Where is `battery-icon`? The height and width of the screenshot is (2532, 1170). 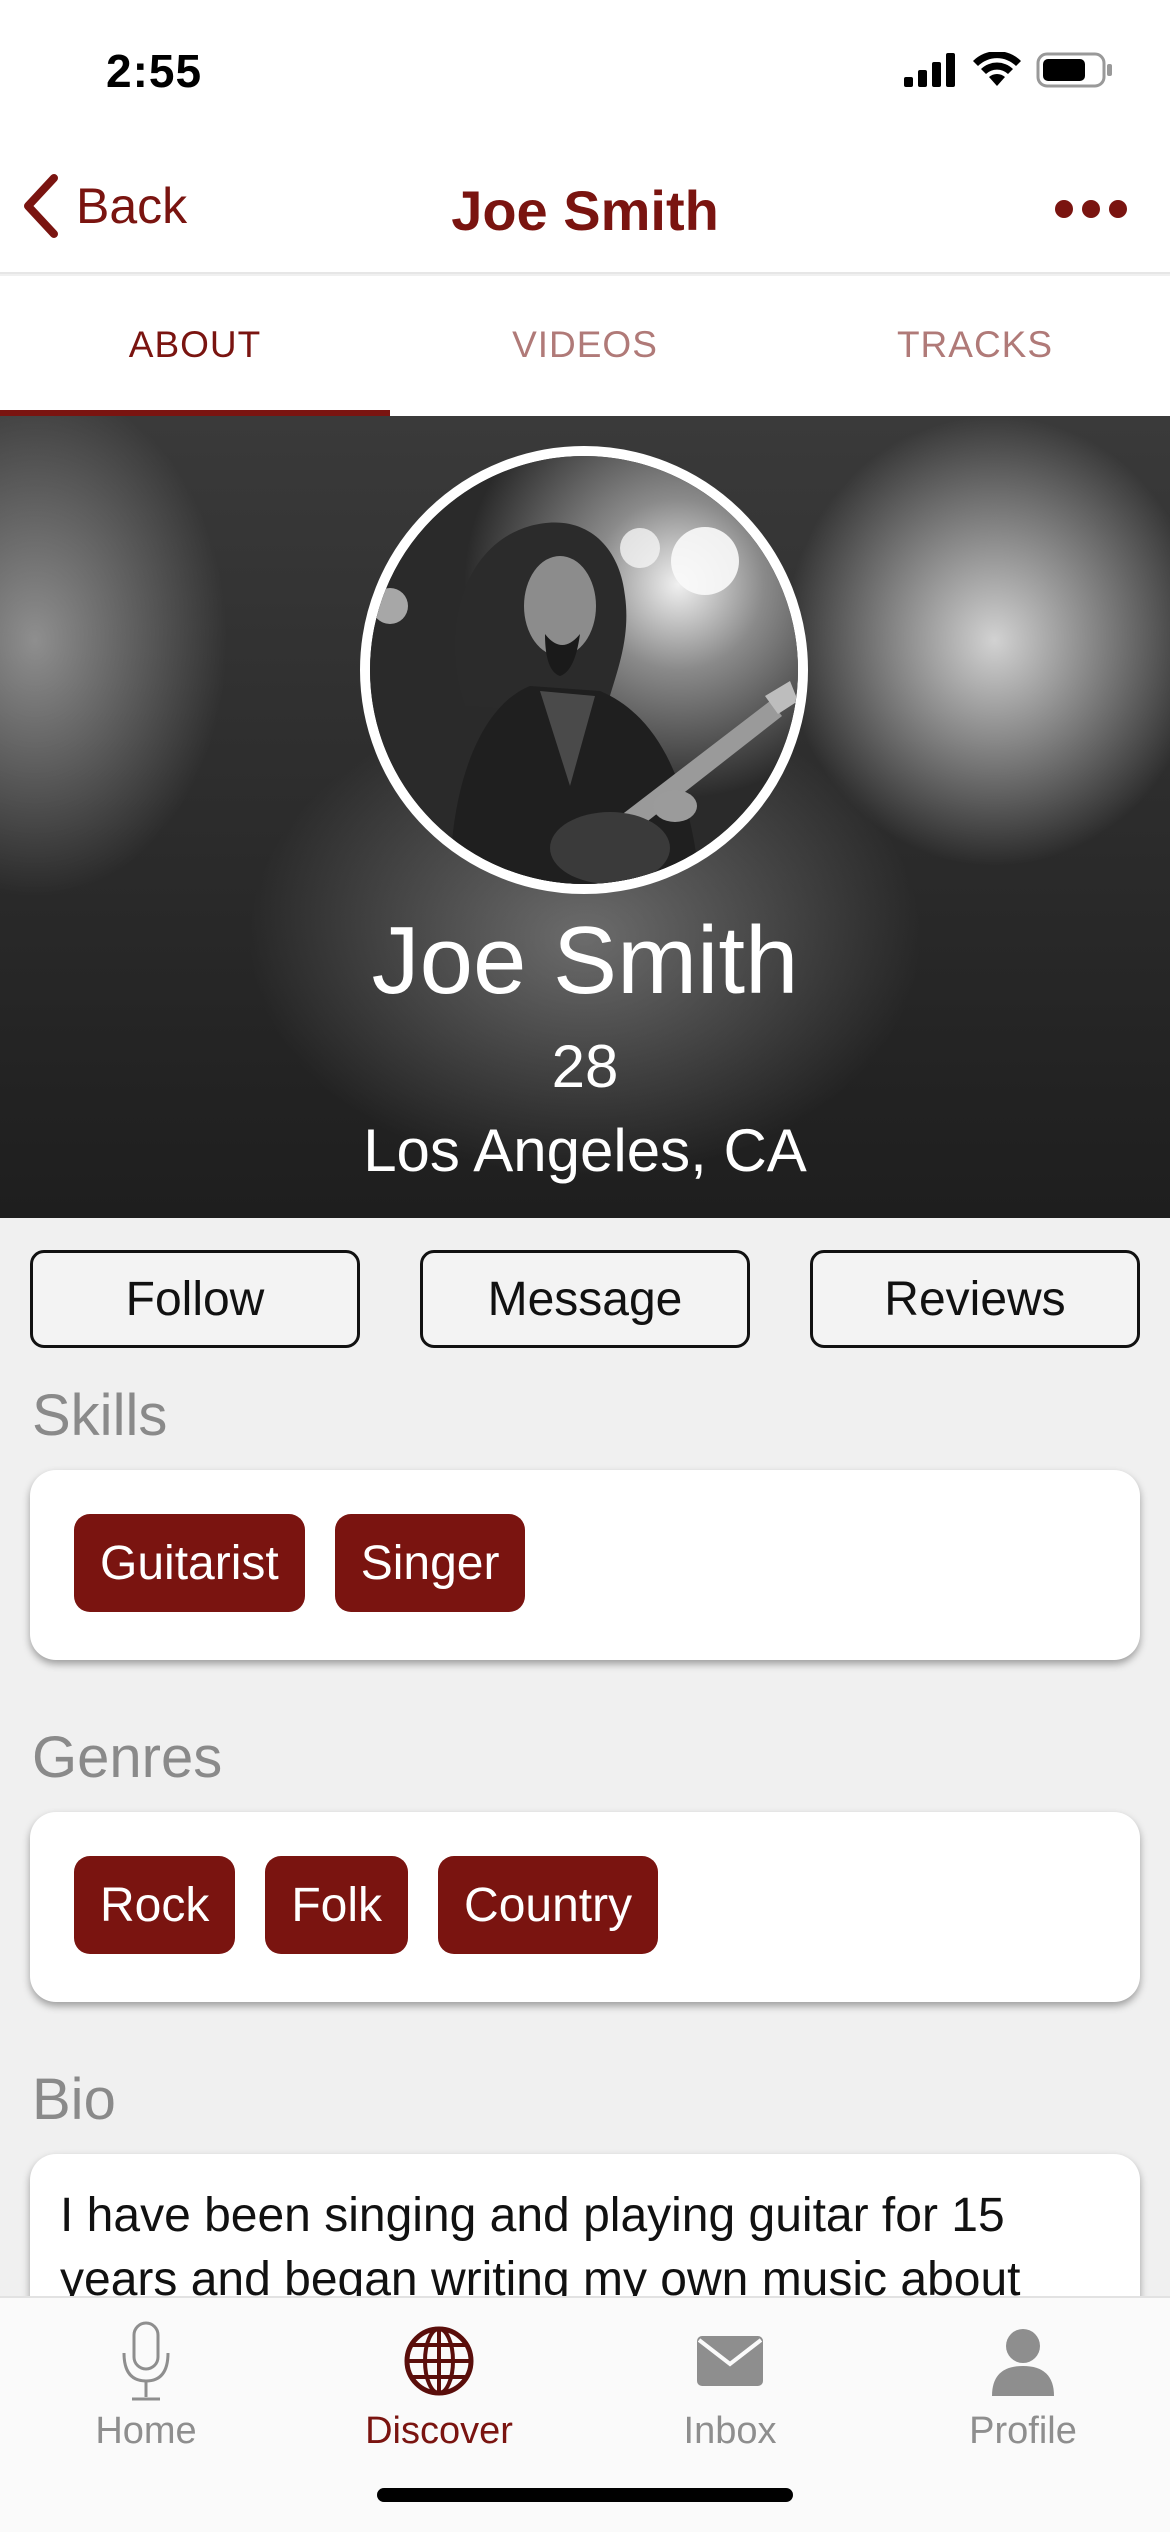
battery-icon is located at coordinates (1074, 70).